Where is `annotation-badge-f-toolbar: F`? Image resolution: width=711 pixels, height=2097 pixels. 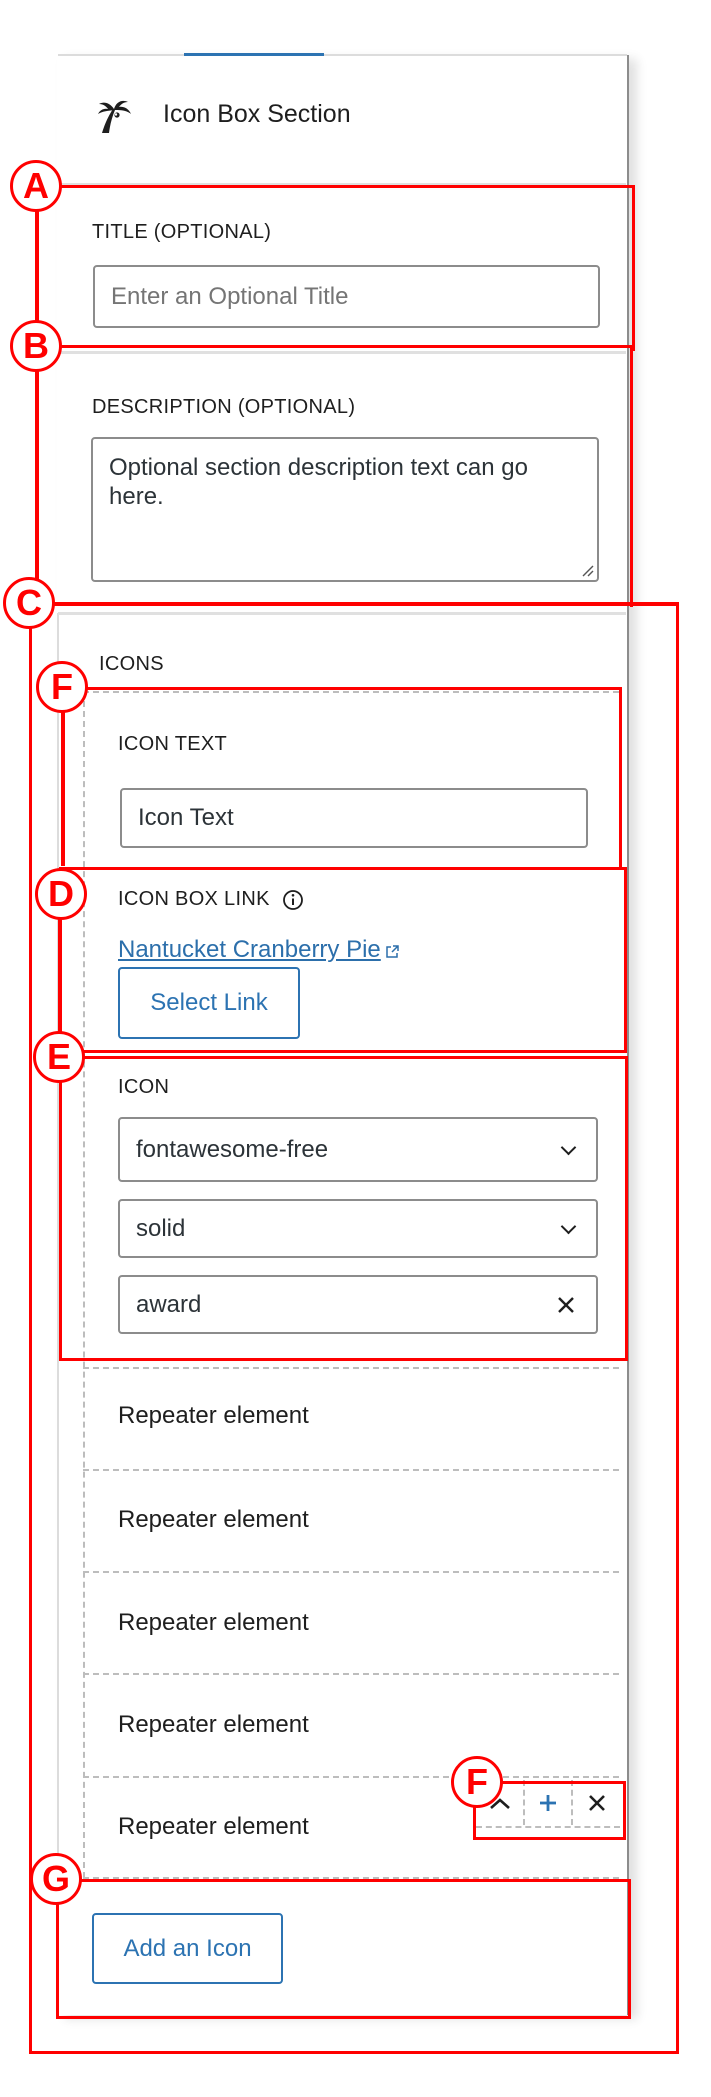
annotation-badge-f-toolbar: F is located at coordinates (477, 1782).